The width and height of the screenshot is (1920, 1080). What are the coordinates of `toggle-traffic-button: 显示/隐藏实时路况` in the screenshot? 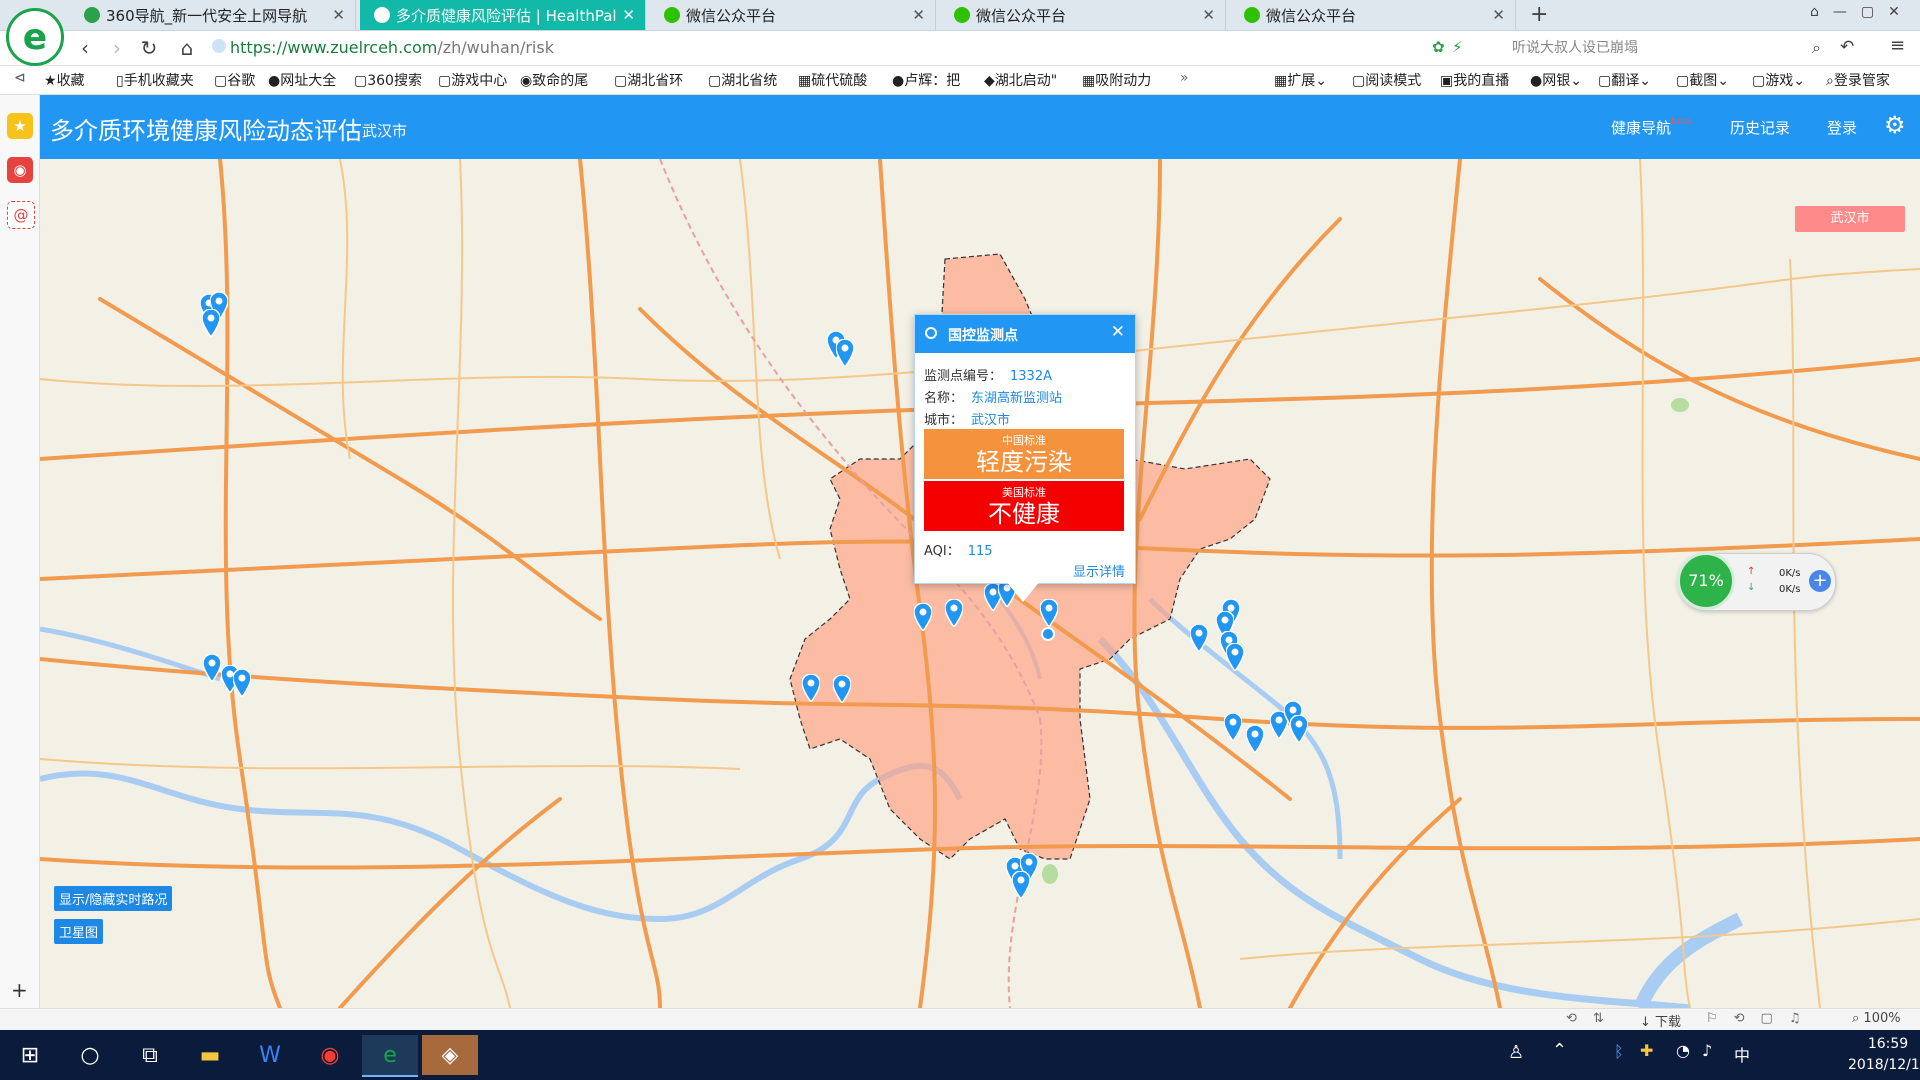 It's located at (113, 898).